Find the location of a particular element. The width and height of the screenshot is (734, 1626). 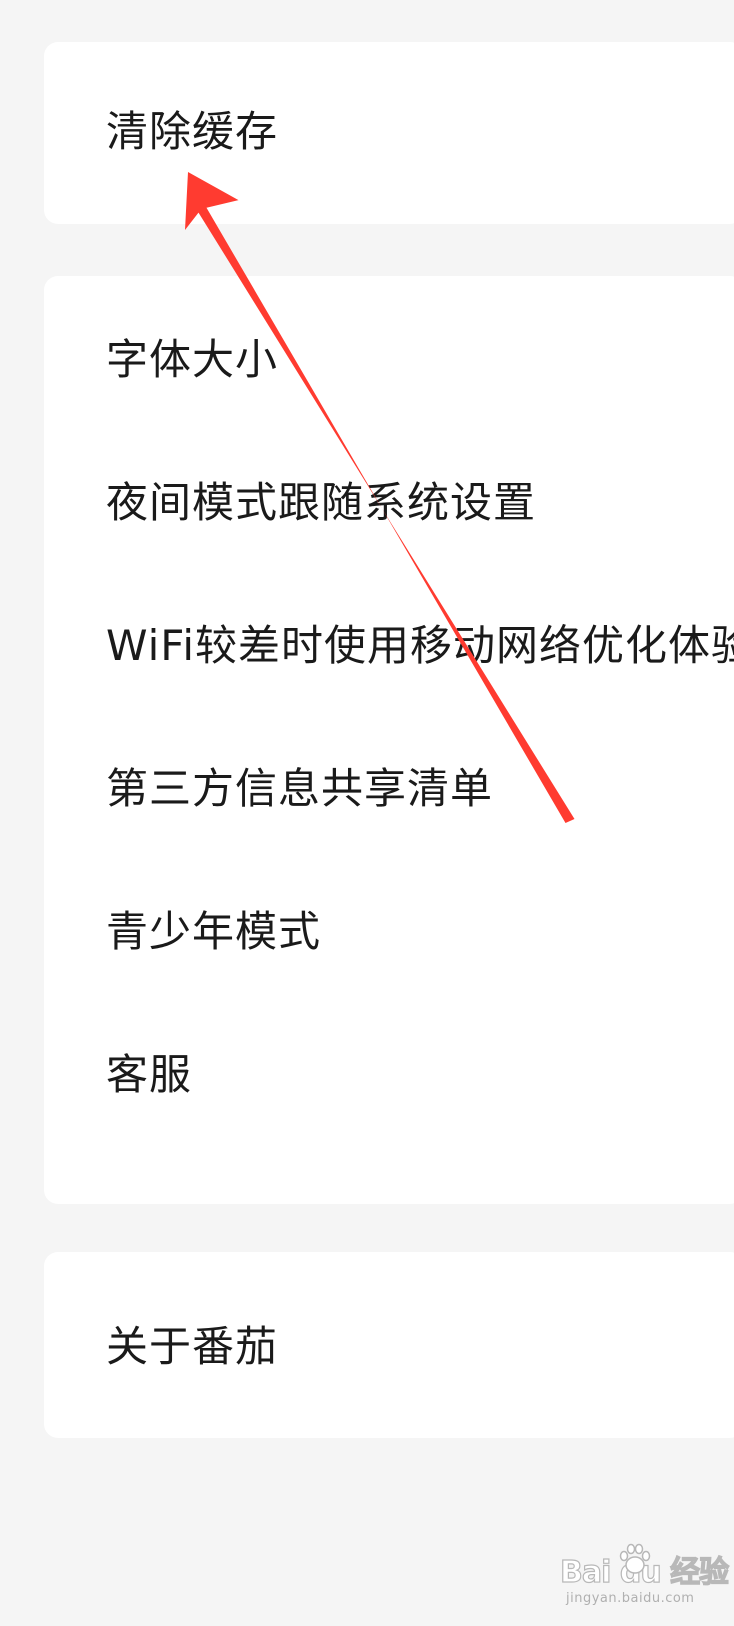

wifi-mobile-network-optimize-item: WiFi较差时使用移动网络优化体验 is located at coordinates (420, 642).